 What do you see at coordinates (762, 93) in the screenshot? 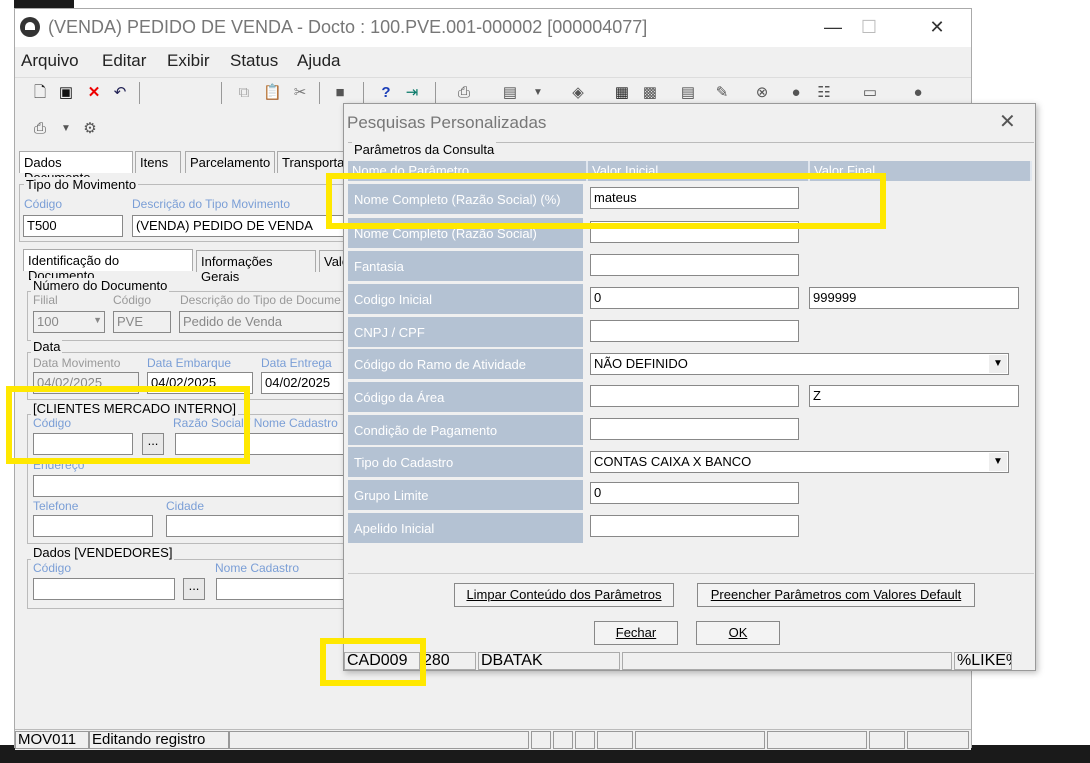
I see `remove-icon: ⊗` at bounding box center [762, 93].